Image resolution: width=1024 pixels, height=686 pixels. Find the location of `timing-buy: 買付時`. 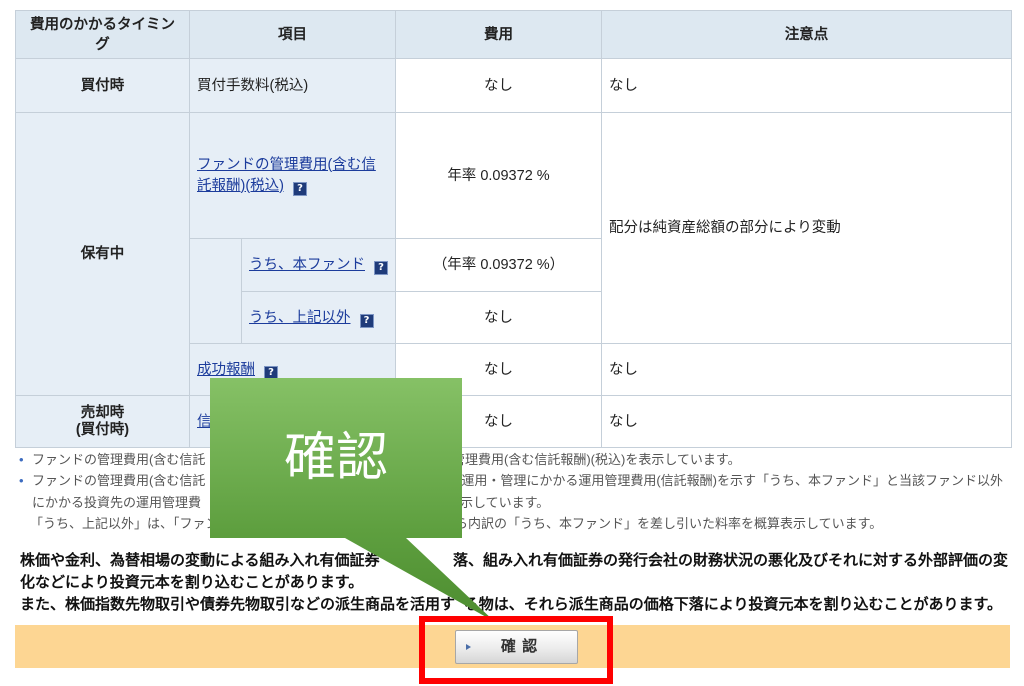

timing-buy: 買付時 is located at coordinates (102, 85).